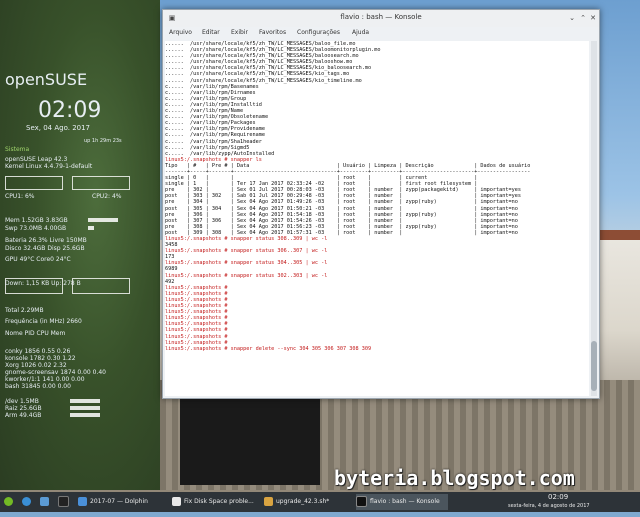 The width and height of the screenshot is (640, 517). Describe the element at coordinates (70, 110) in the screenshot. I see `conky-clock: 02:09` at that location.